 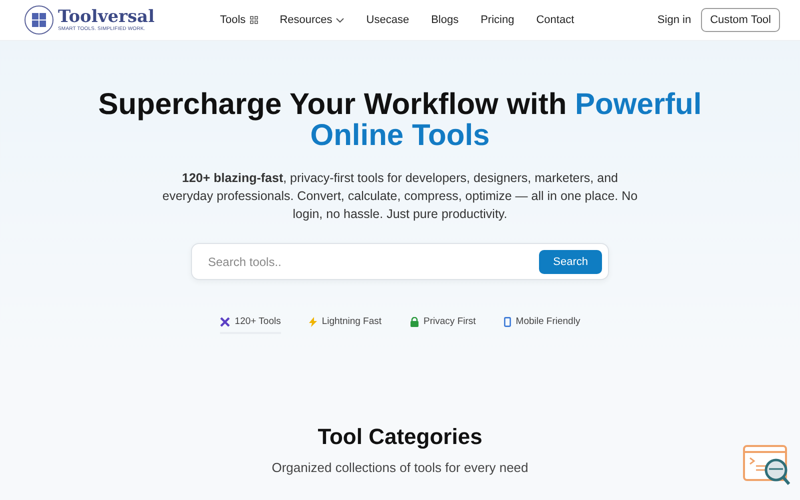 I want to click on section-subtitle: Organized collections of tools for every need, so click(x=400, y=467).